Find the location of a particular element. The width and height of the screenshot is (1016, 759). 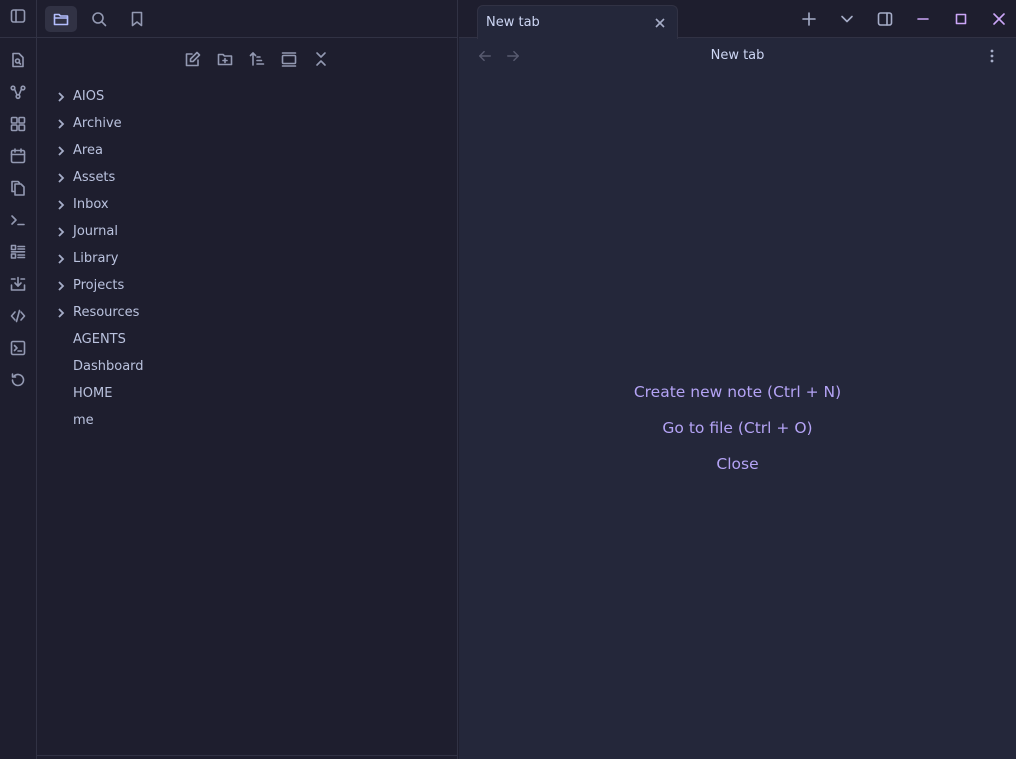

folder-label: Inbox is located at coordinates (91, 204).